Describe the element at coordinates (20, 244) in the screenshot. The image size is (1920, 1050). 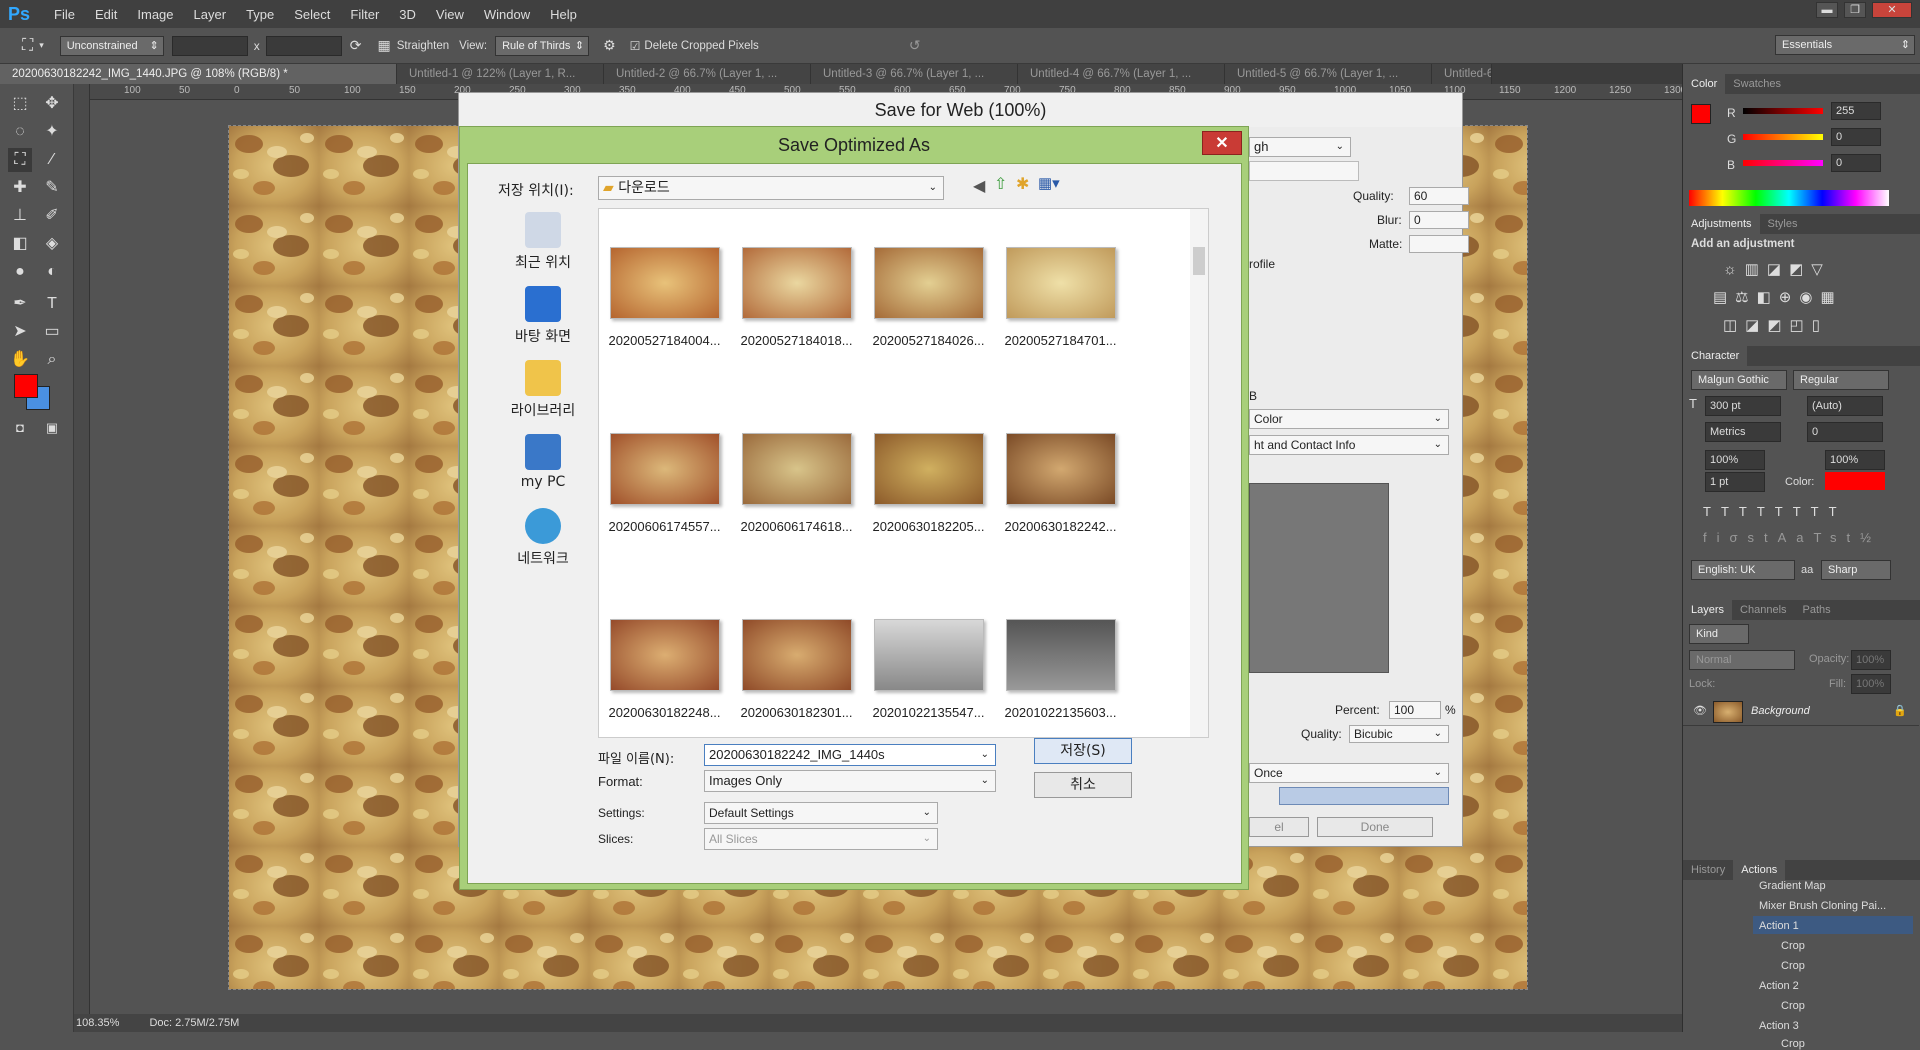
I see `eraser-tool-icon: ◧` at that location.